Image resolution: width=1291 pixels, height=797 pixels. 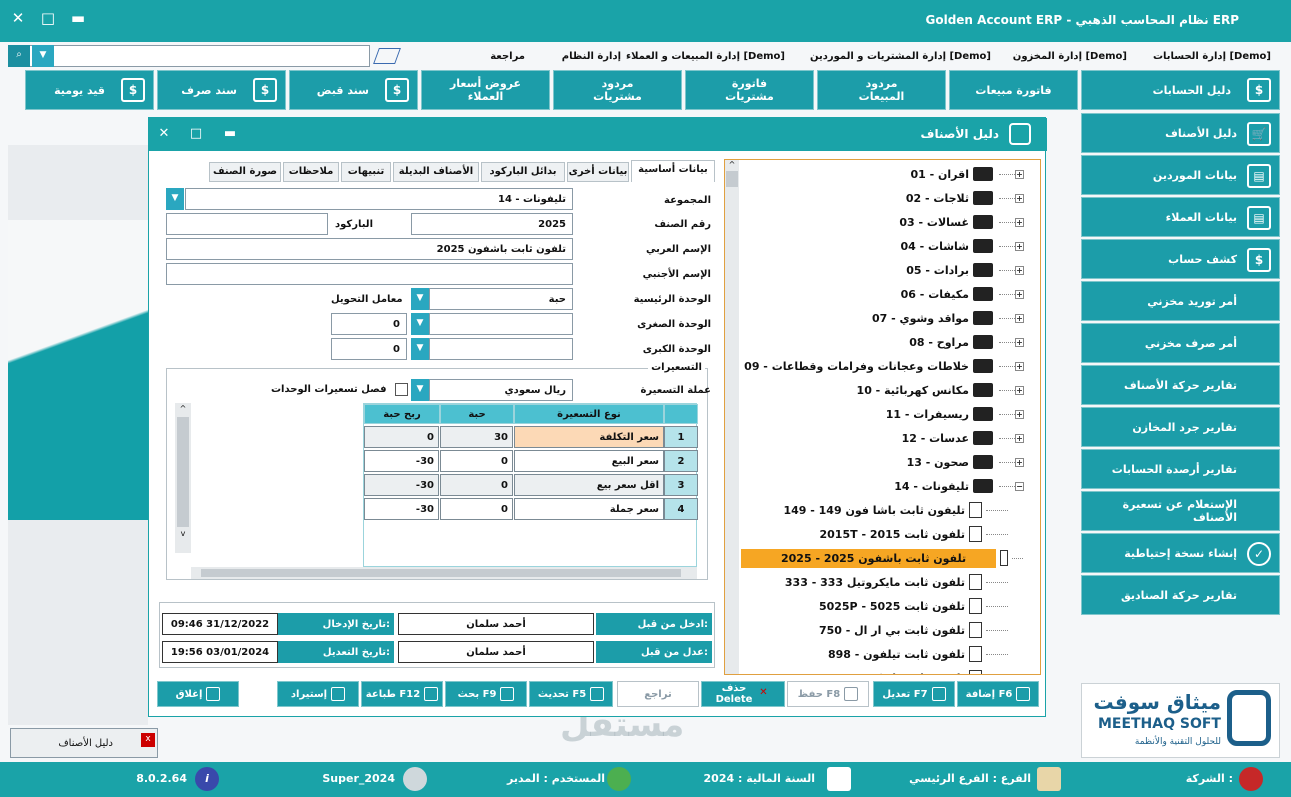 I want to click on row1-unit: 30, so click(x=476, y=437).